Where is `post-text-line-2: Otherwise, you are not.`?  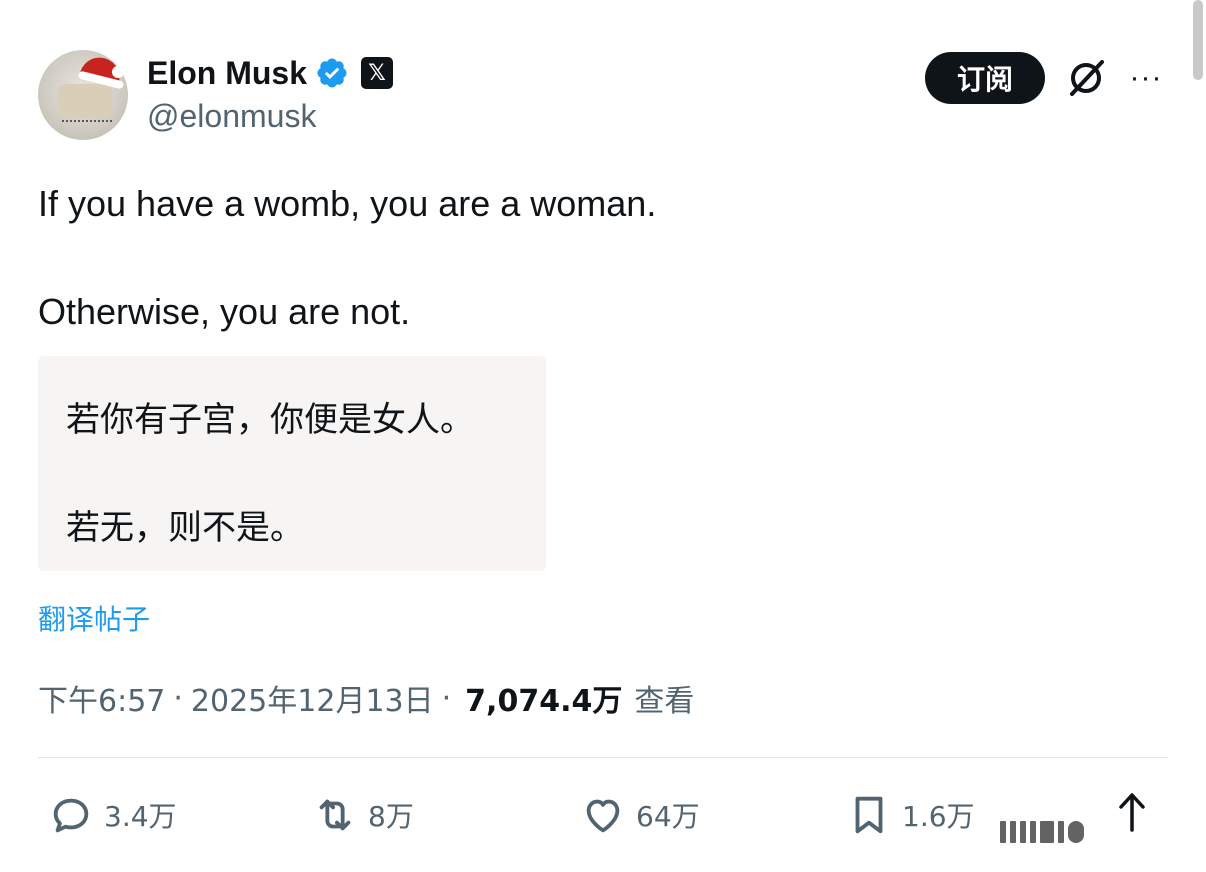
post-text-line-2: Otherwise, you are not. is located at coordinates (224, 311).